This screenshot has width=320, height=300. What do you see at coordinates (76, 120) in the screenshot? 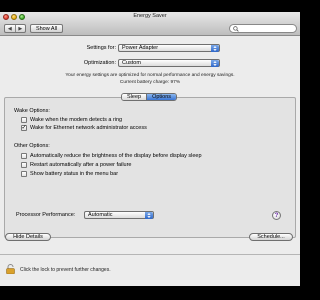
I see `wake-modem-label: Wake when the modem detects a ring` at bounding box center [76, 120].